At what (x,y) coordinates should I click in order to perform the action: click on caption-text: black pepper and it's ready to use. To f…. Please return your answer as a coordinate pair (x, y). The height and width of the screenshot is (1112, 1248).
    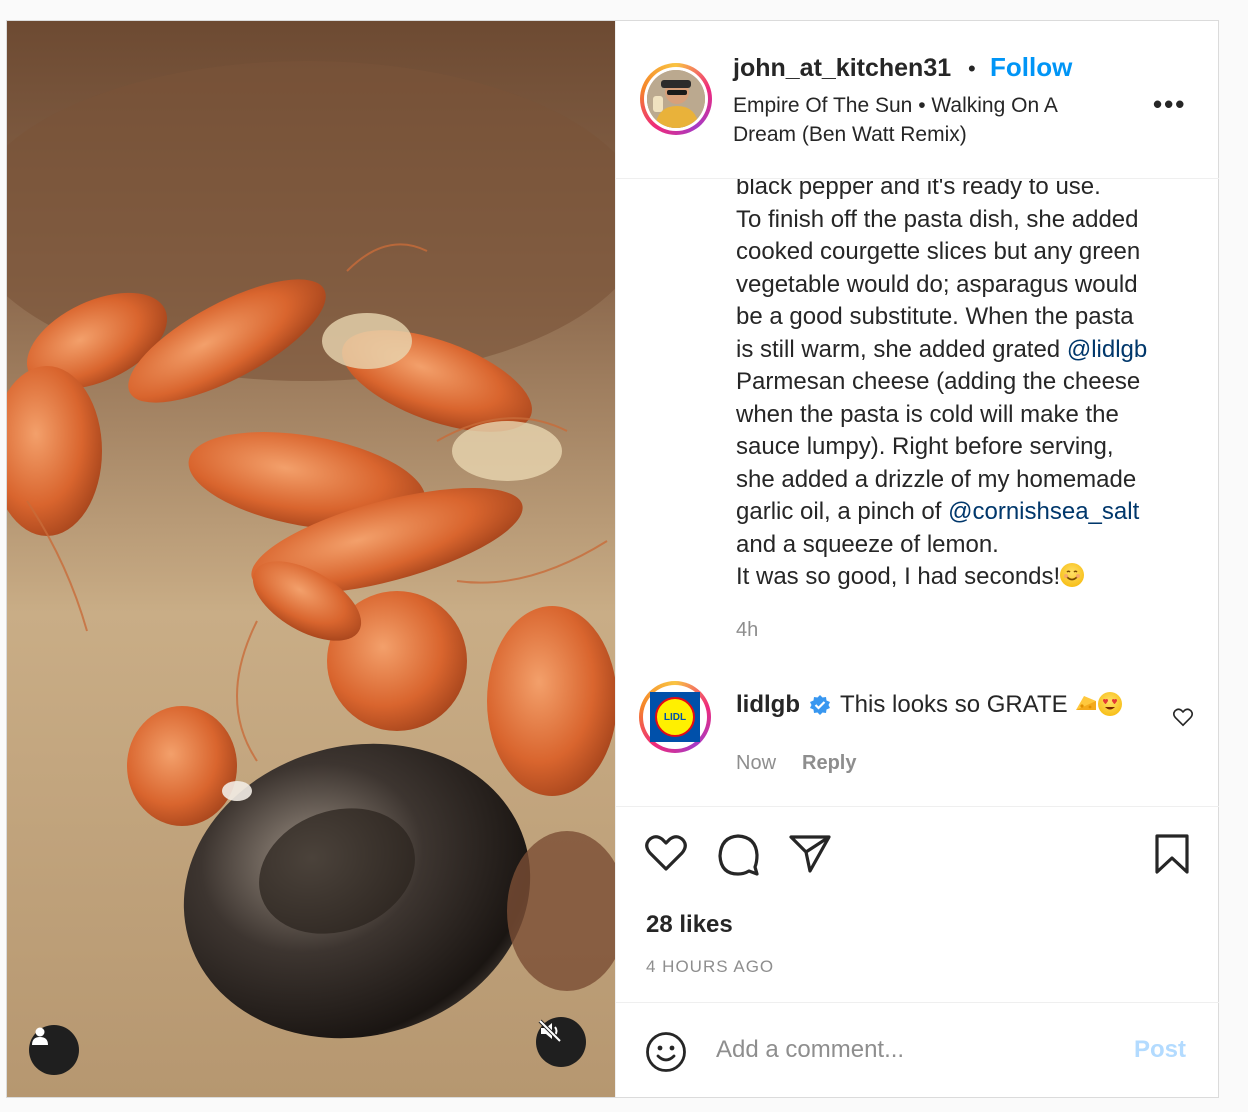
    Looking at the image, I should click on (966, 386).